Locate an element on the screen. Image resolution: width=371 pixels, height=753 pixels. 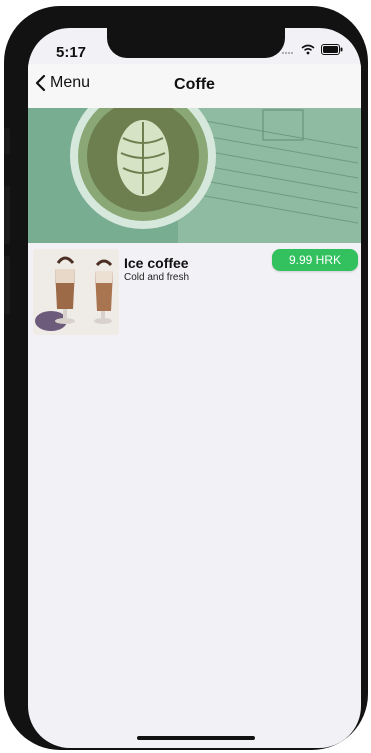
notch is located at coordinates (196, 43).